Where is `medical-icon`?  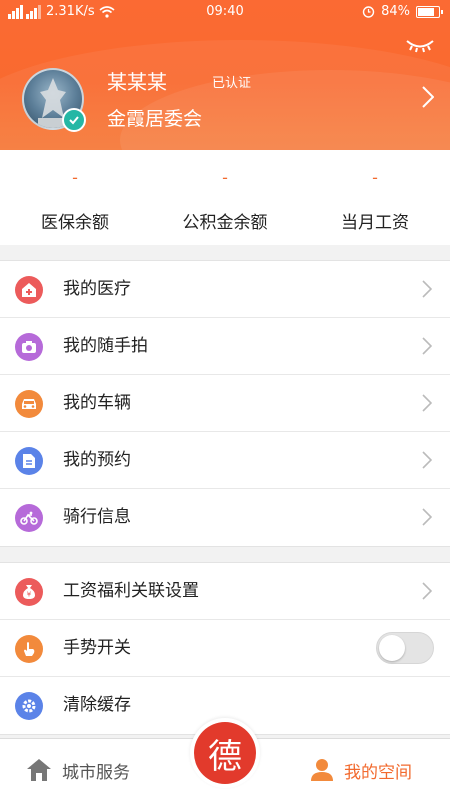
medical-icon is located at coordinates (29, 290).